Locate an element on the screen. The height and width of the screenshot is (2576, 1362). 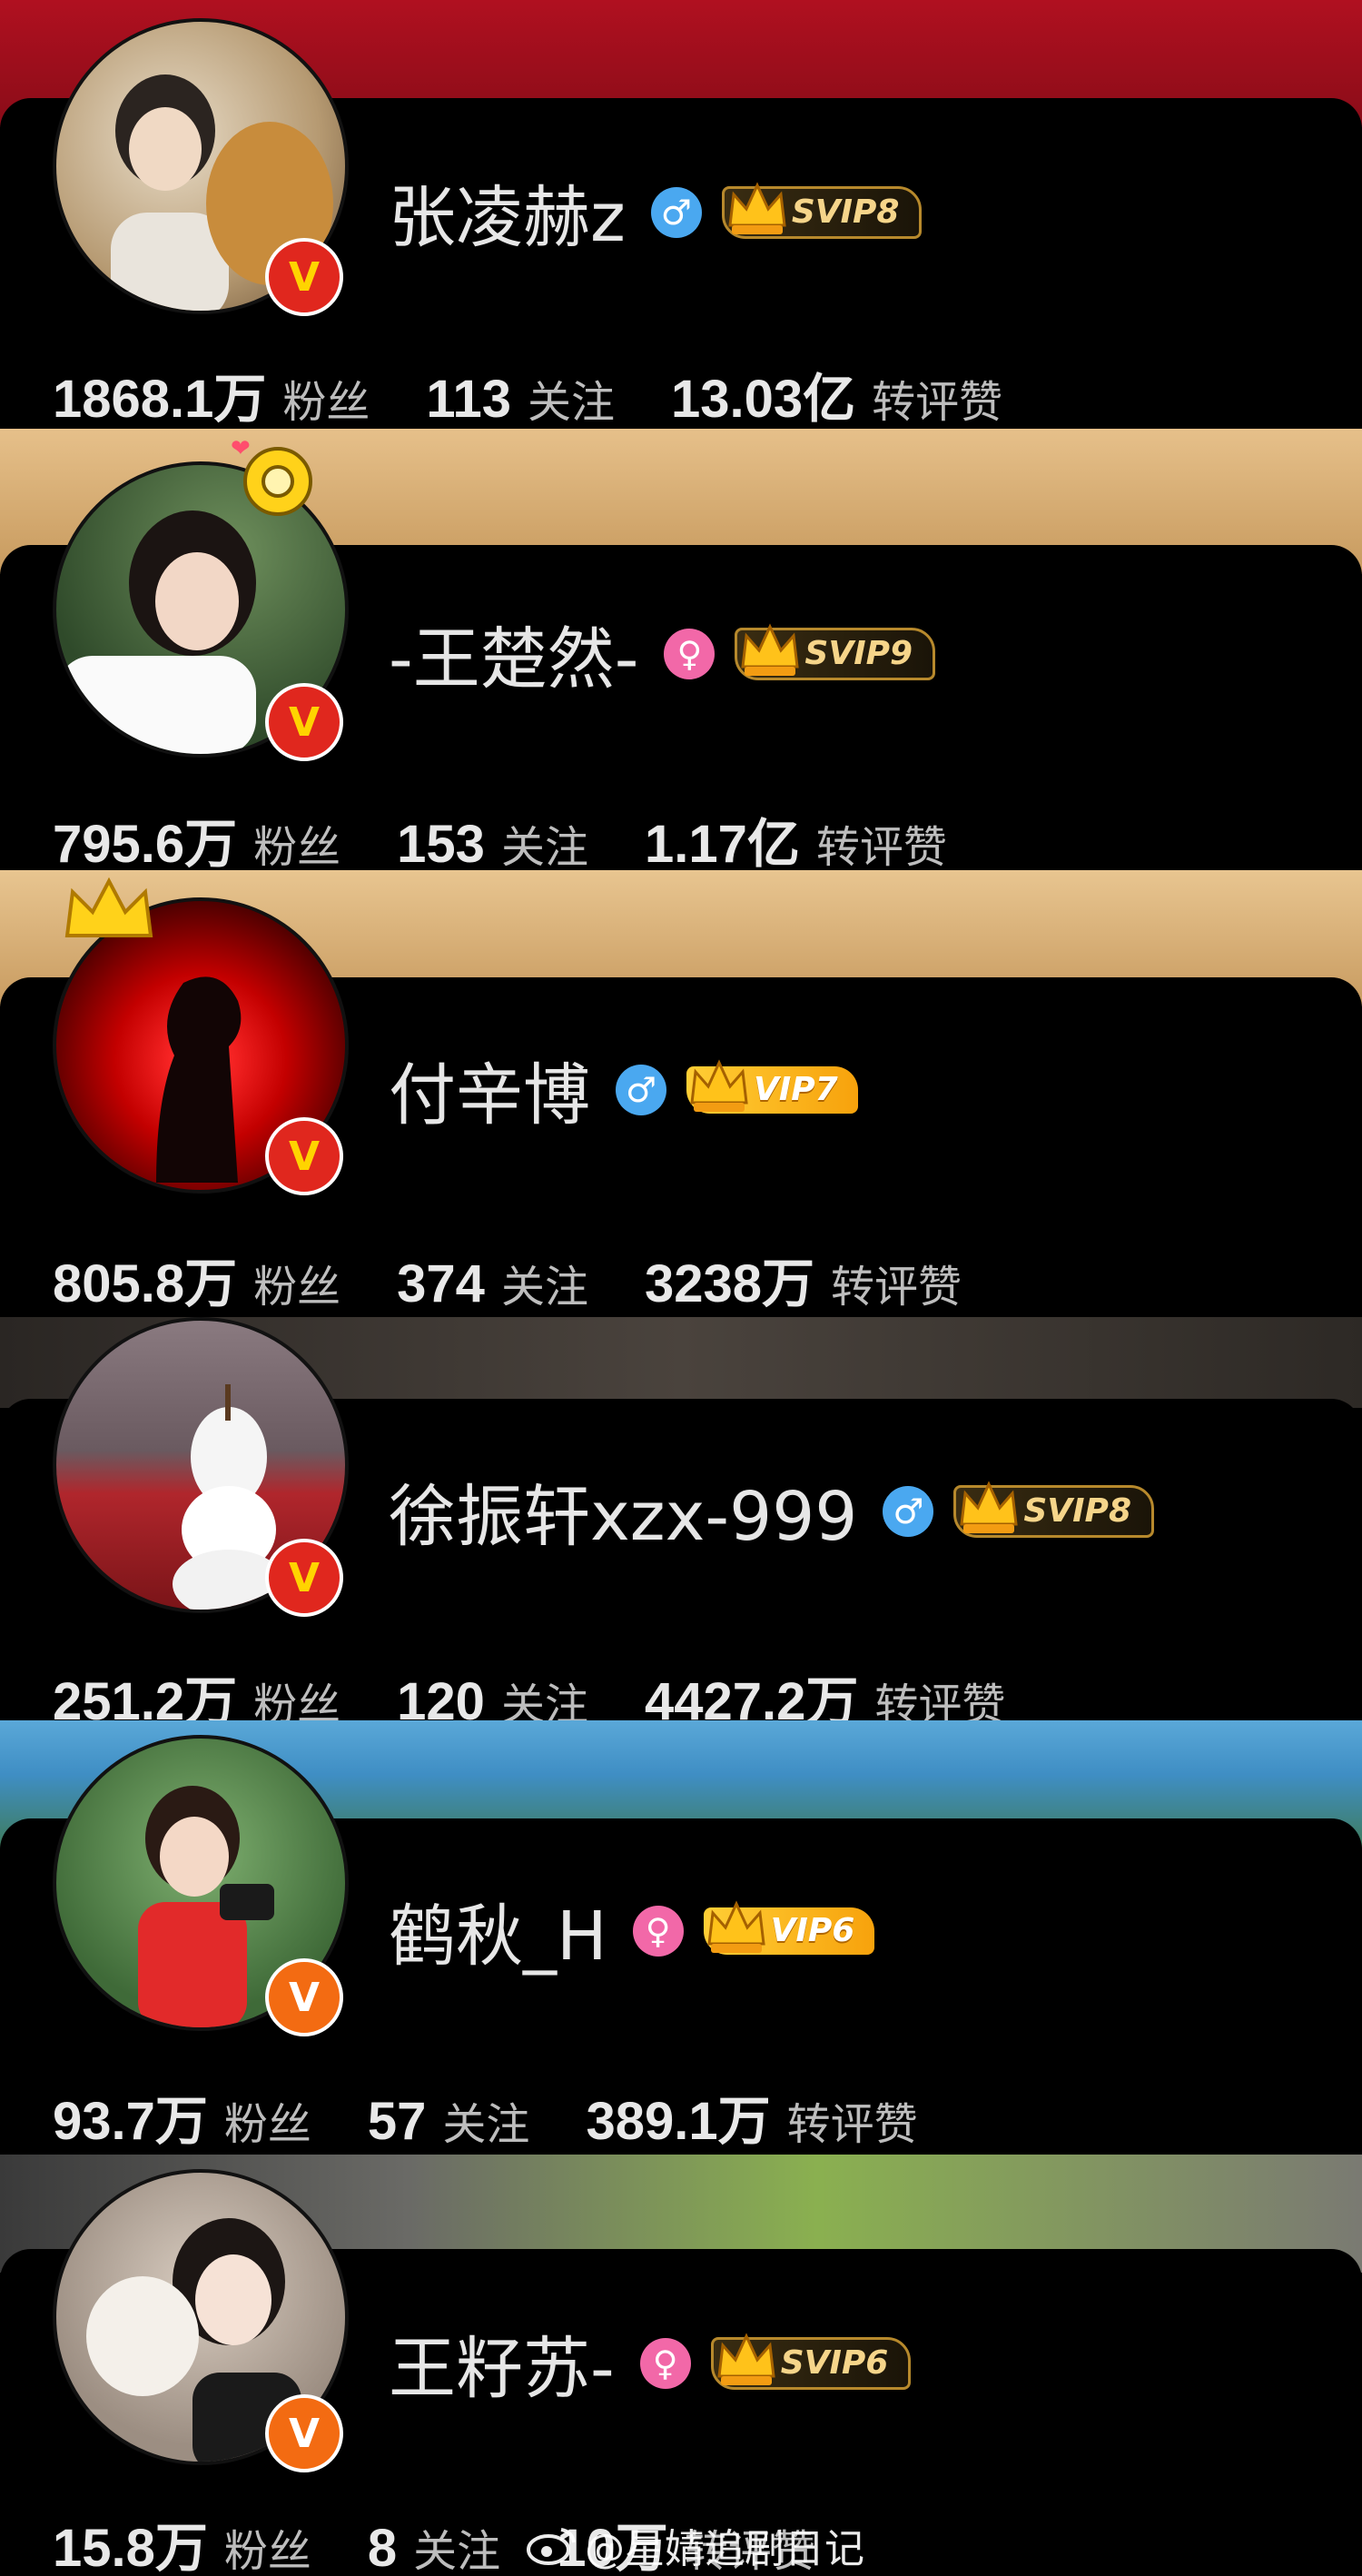
weibo-icon is located at coordinates (551, 2546).